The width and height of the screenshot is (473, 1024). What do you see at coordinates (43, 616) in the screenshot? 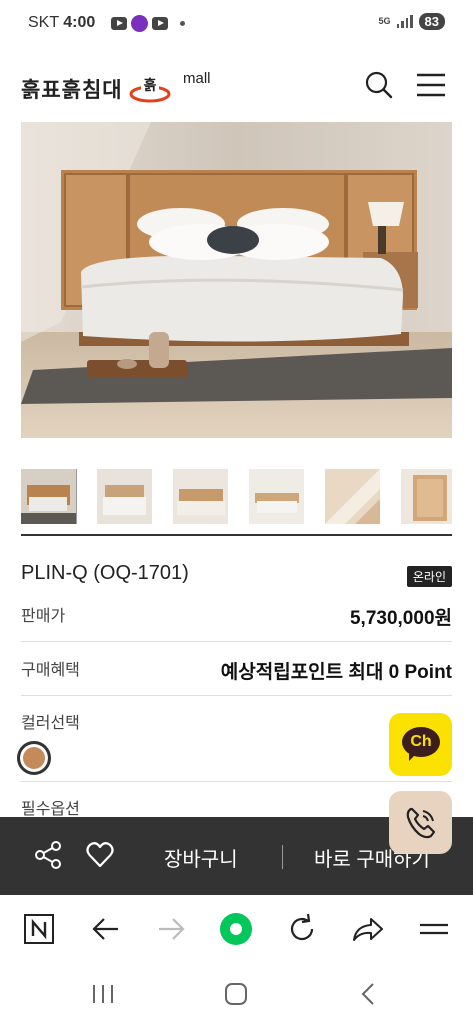
I see `price-label: 판매가` at bounding box center [43, 616].